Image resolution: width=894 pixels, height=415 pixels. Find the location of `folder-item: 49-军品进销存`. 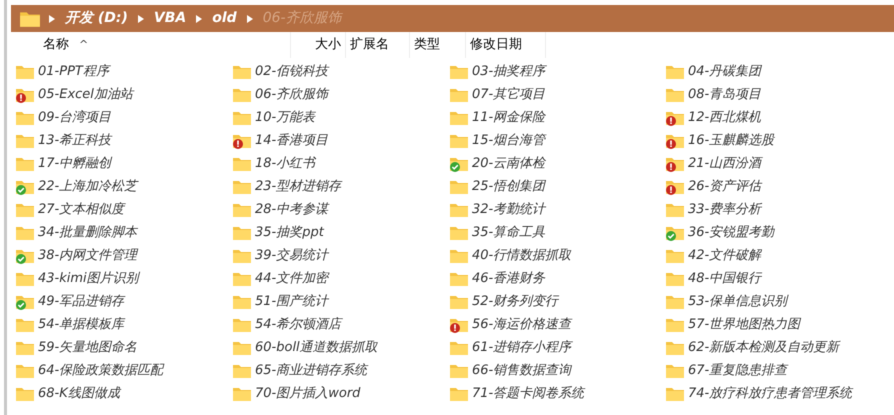

folder-item: 49-军品进销存 is located at coordinates (123, 302).